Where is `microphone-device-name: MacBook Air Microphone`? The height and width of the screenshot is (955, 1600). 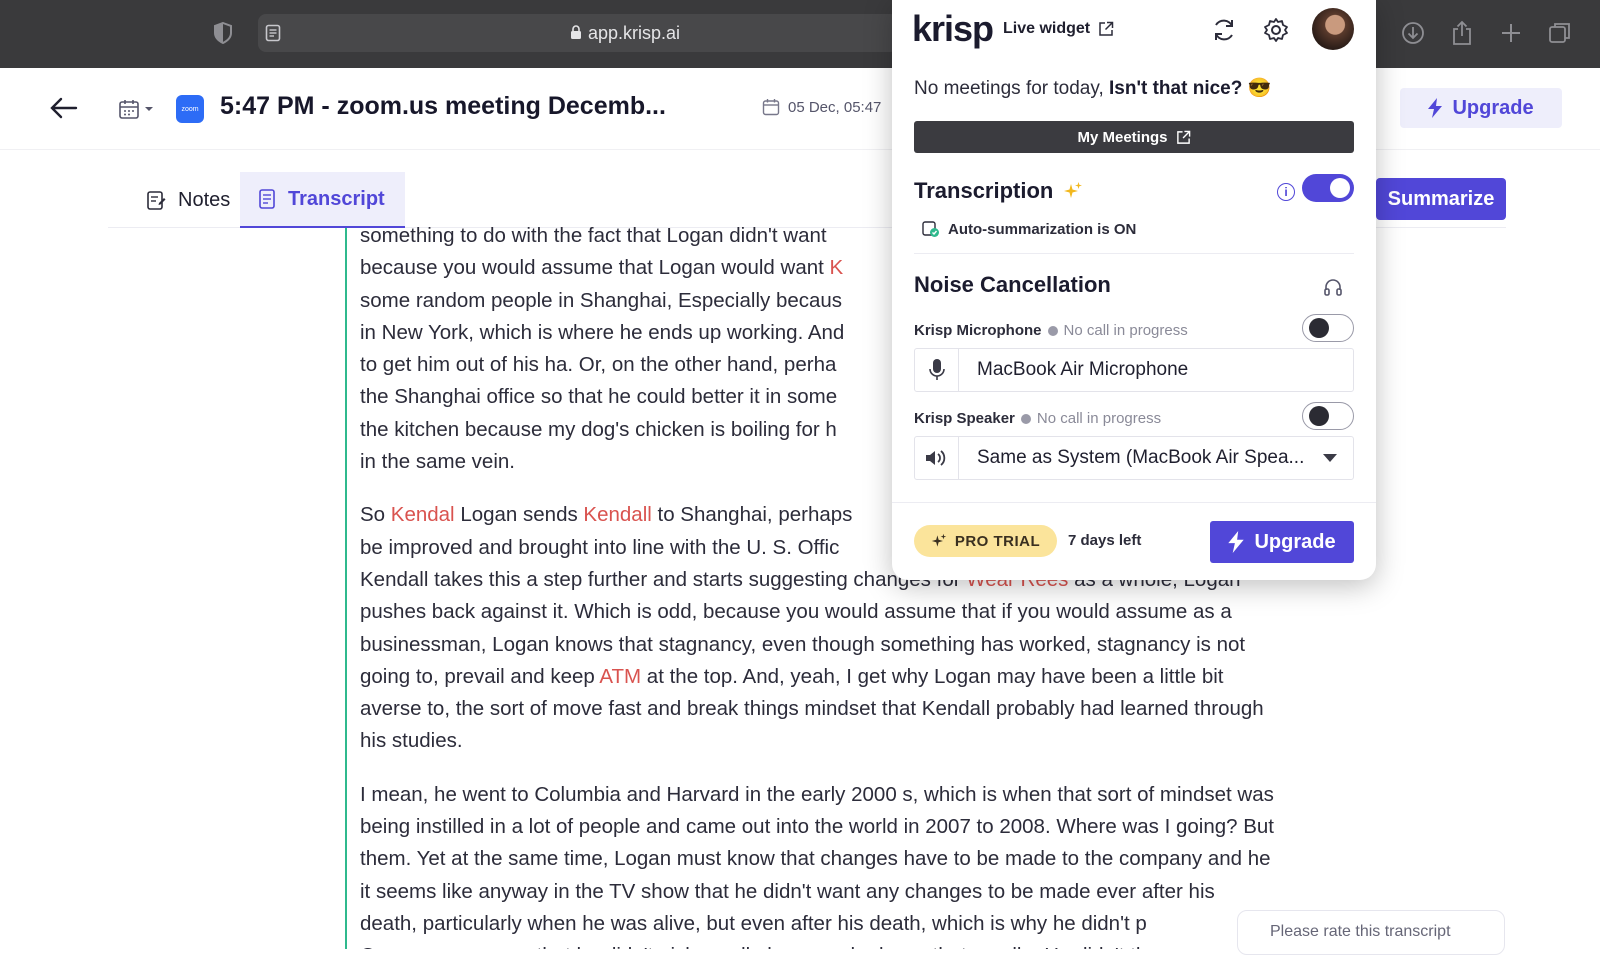
microphone-device-name: MacBook Air Microphone is located at coordinates (1083, 369).